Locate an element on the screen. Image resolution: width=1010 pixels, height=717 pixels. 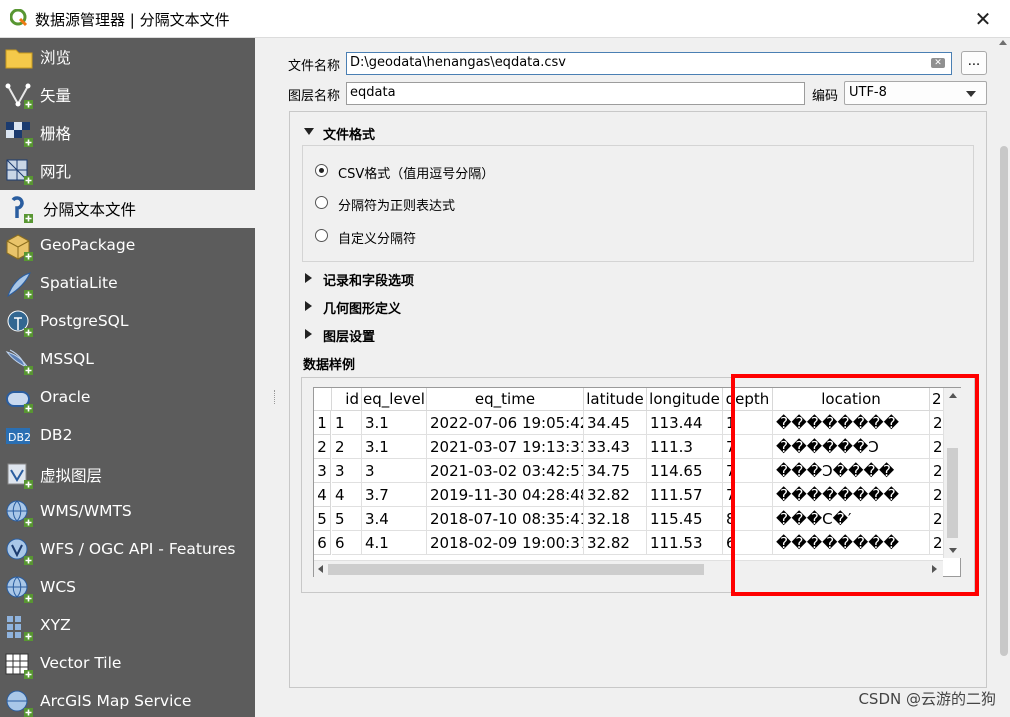
table-horizontal-scrollbar is located at coordinates (628, 569).